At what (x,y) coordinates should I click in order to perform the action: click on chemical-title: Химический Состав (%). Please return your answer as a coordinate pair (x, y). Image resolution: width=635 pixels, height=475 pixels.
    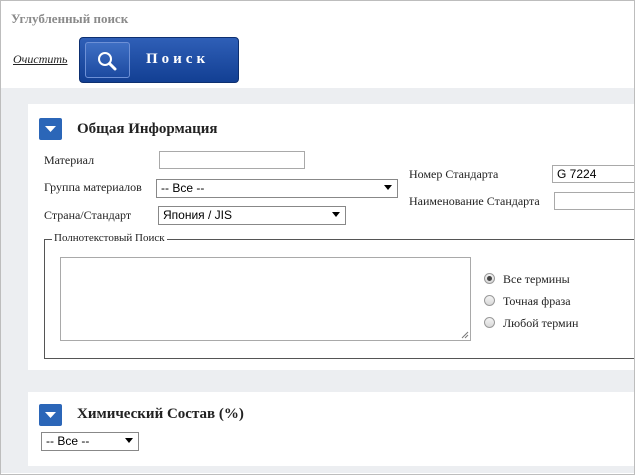
    Looking at the image, I should click on (160, 414).